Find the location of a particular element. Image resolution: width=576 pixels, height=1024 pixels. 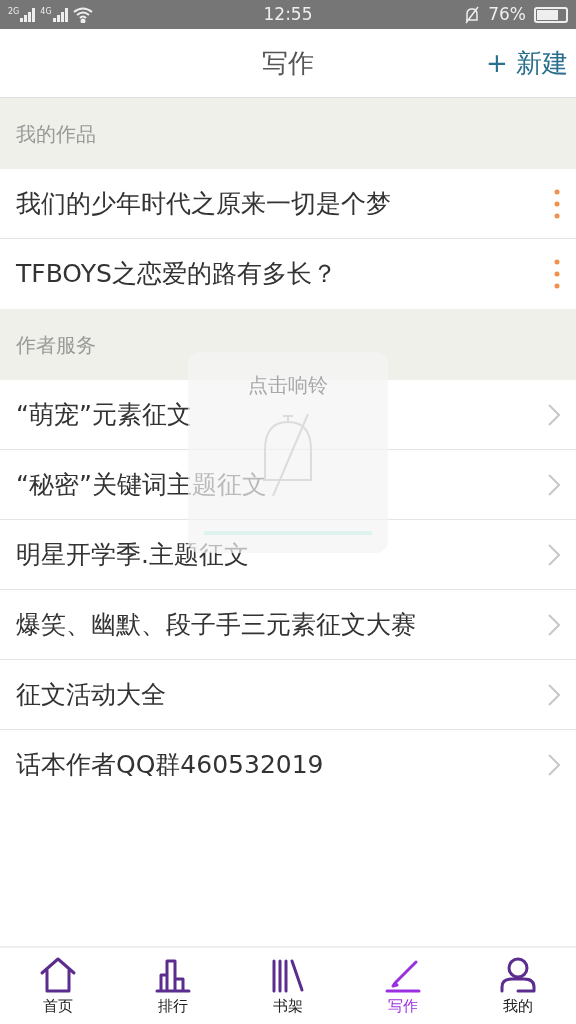

item-title: TFBOYS之恋爱的路有多长？ is located at coordinates (177, 274).